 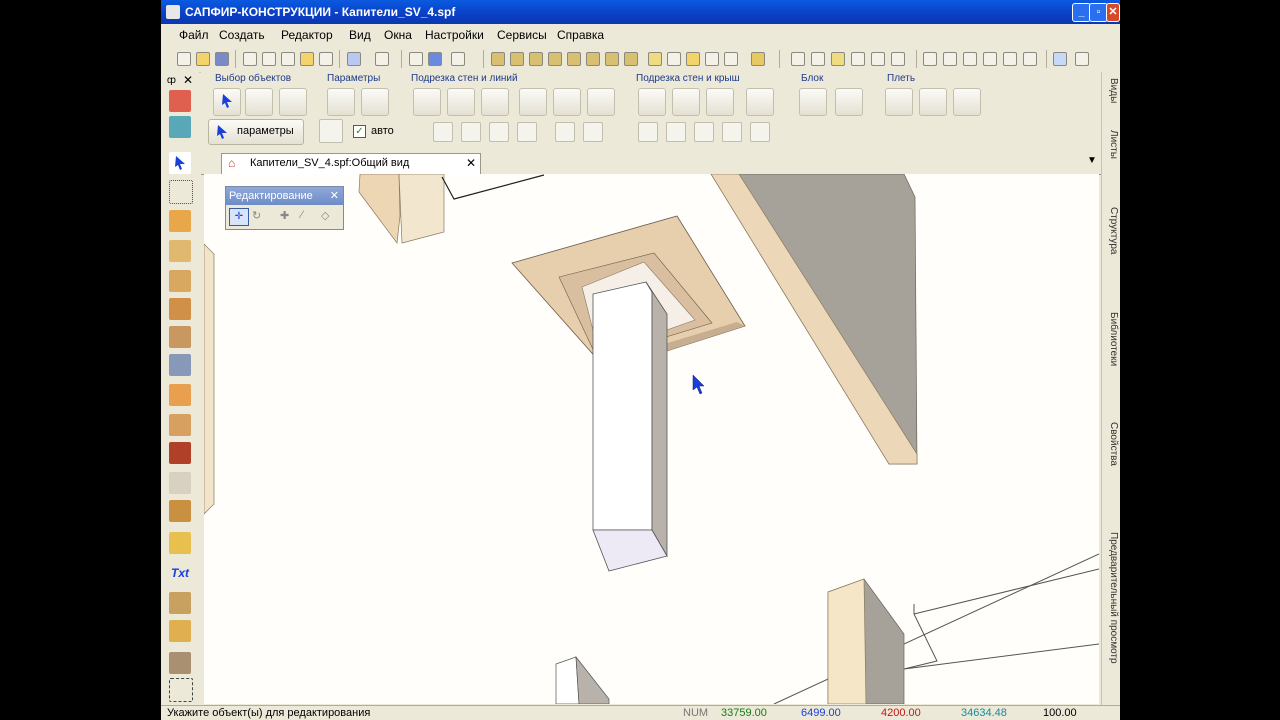 I want to click on tool-node-icon, so click(x=181, y=690).